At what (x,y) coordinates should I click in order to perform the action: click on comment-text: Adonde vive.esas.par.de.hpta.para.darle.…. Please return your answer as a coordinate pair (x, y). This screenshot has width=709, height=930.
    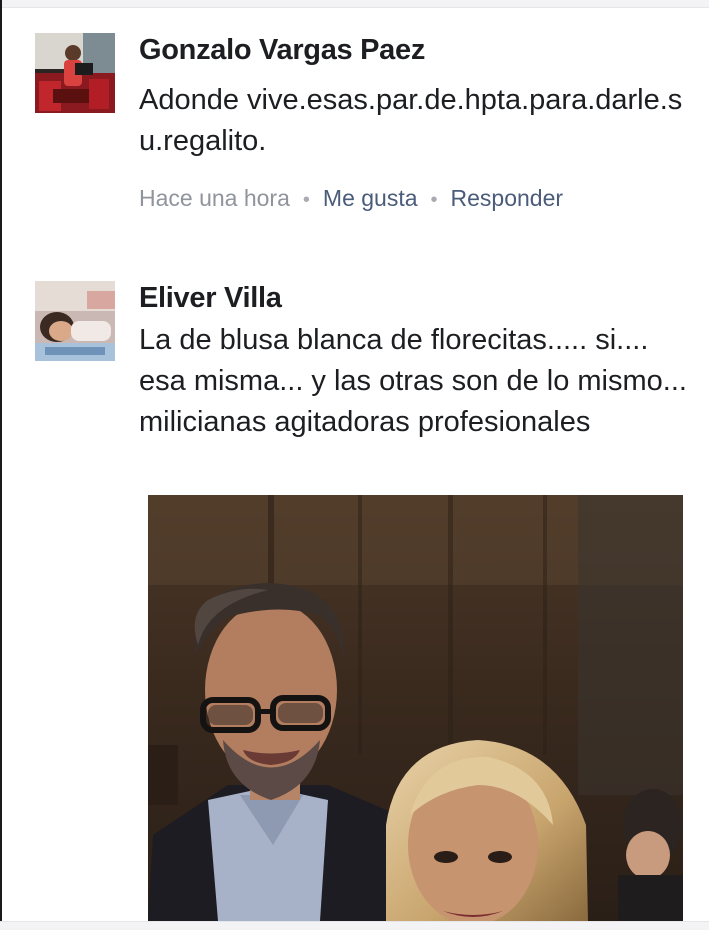
    Looking at the image, I should click on (411, 120).